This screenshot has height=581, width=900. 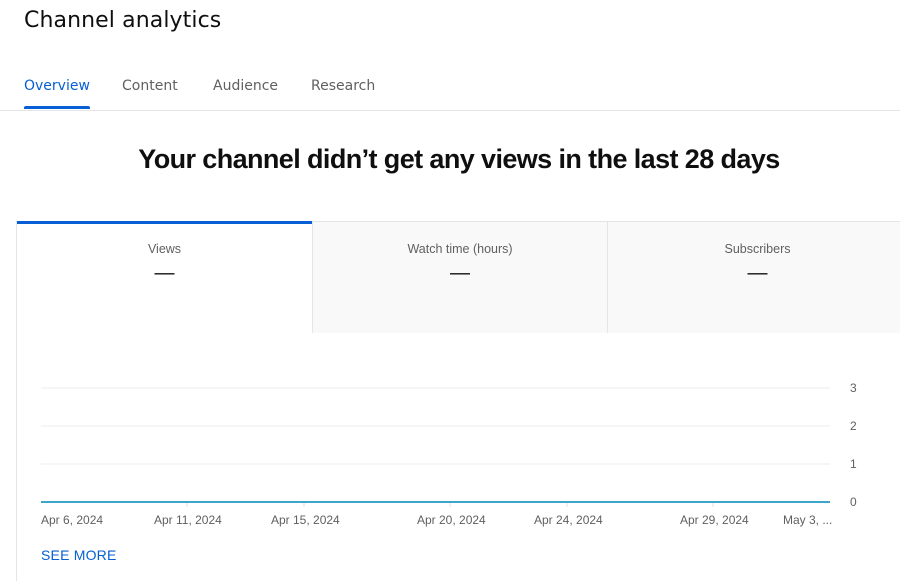 I want to click on x-tick-label: Apr 15, 2024, so click(x=305, y=520).